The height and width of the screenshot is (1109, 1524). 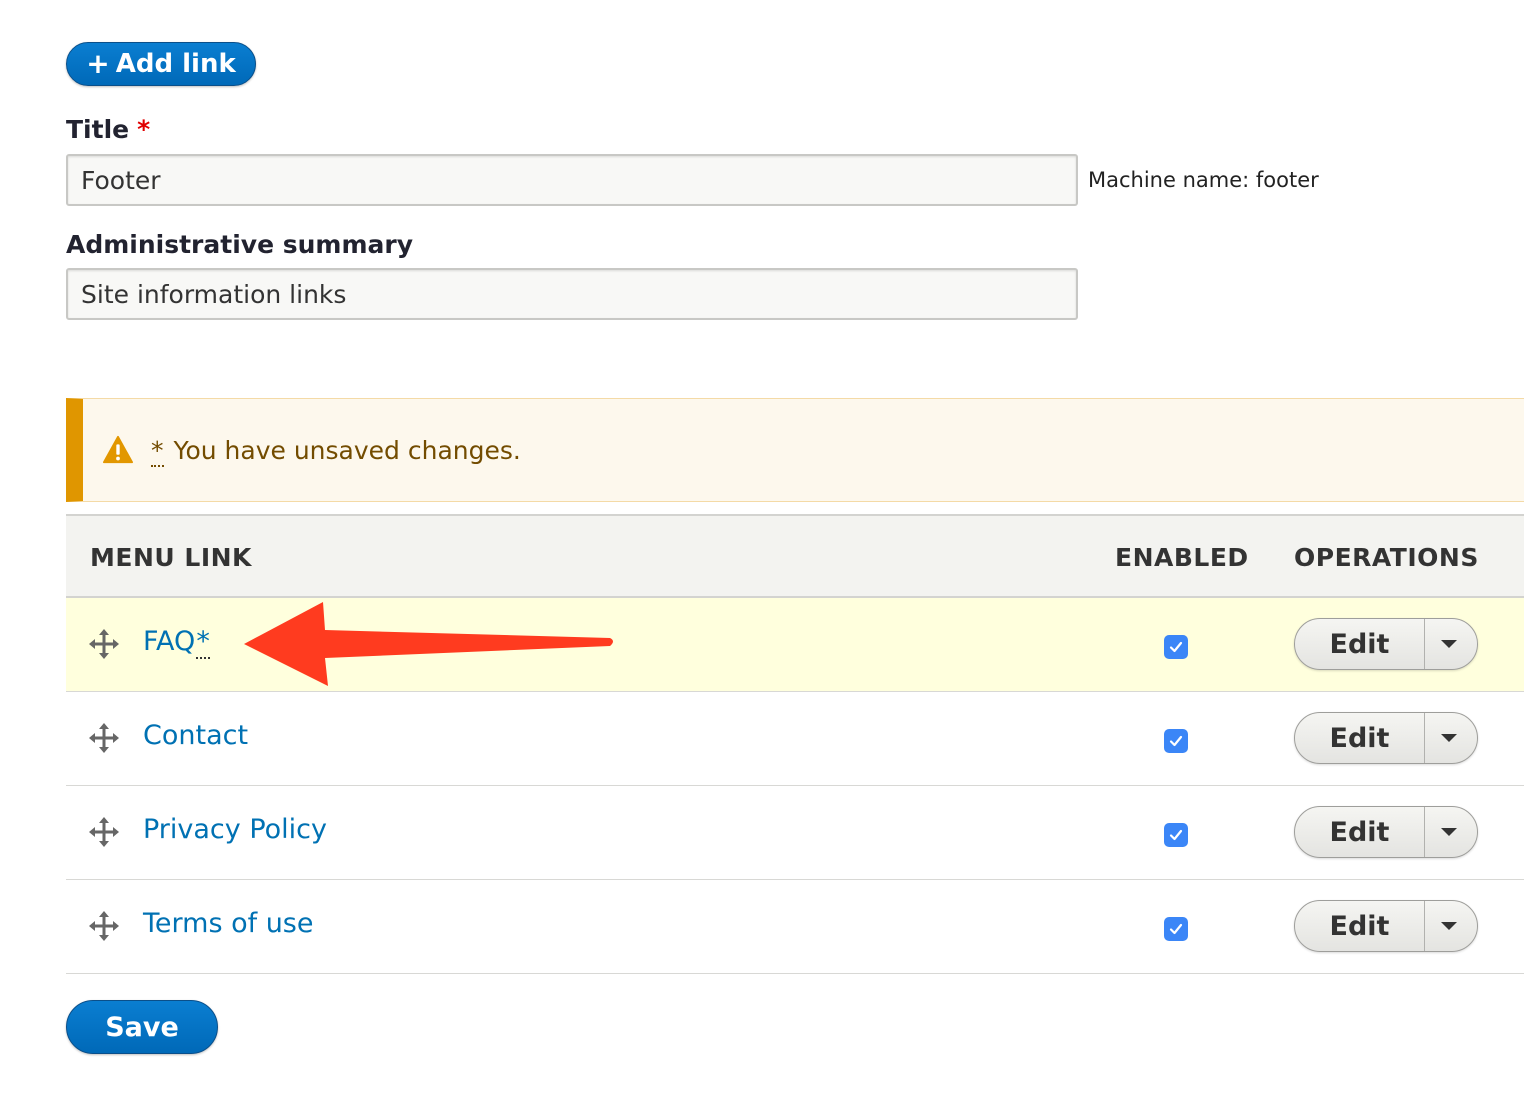 What do you see at coordinates (572, 180) in the screenshot?
I see `title-input: Footer` at bounding box center [572, 180].